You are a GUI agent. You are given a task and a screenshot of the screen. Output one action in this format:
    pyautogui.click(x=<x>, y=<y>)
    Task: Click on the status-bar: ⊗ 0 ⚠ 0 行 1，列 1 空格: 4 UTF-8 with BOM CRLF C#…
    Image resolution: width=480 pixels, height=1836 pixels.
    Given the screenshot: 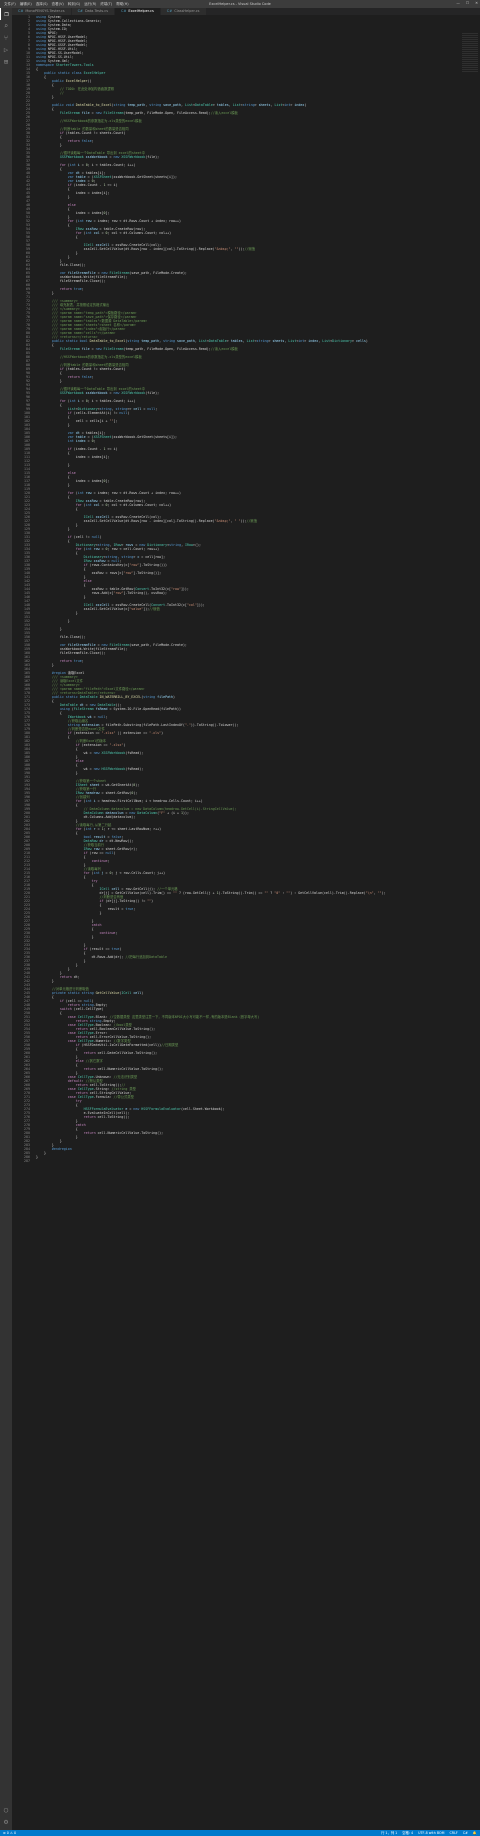 What is the action you would take?
    pyautogui.click(x=240, y=1833)
    